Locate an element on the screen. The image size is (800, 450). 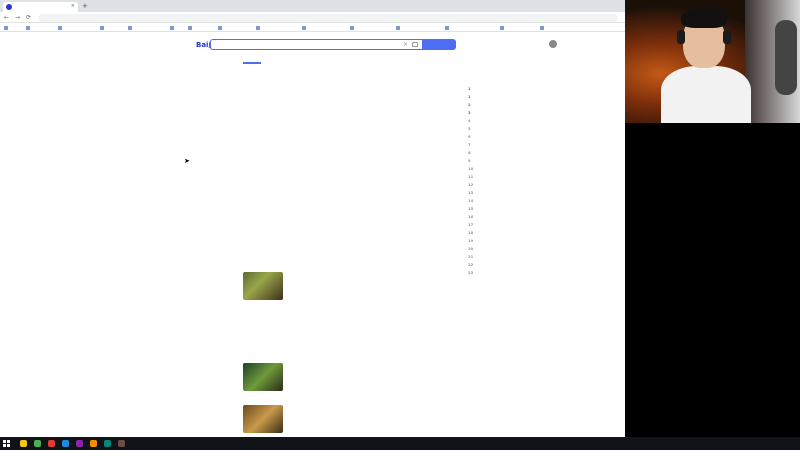
hot-item: 17 is located at coordinates (470, 224).